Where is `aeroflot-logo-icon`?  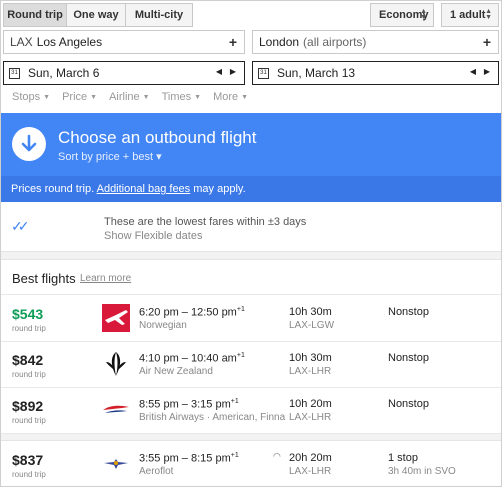
aeroflot-logo-icon is located at coordinates (116, 464).